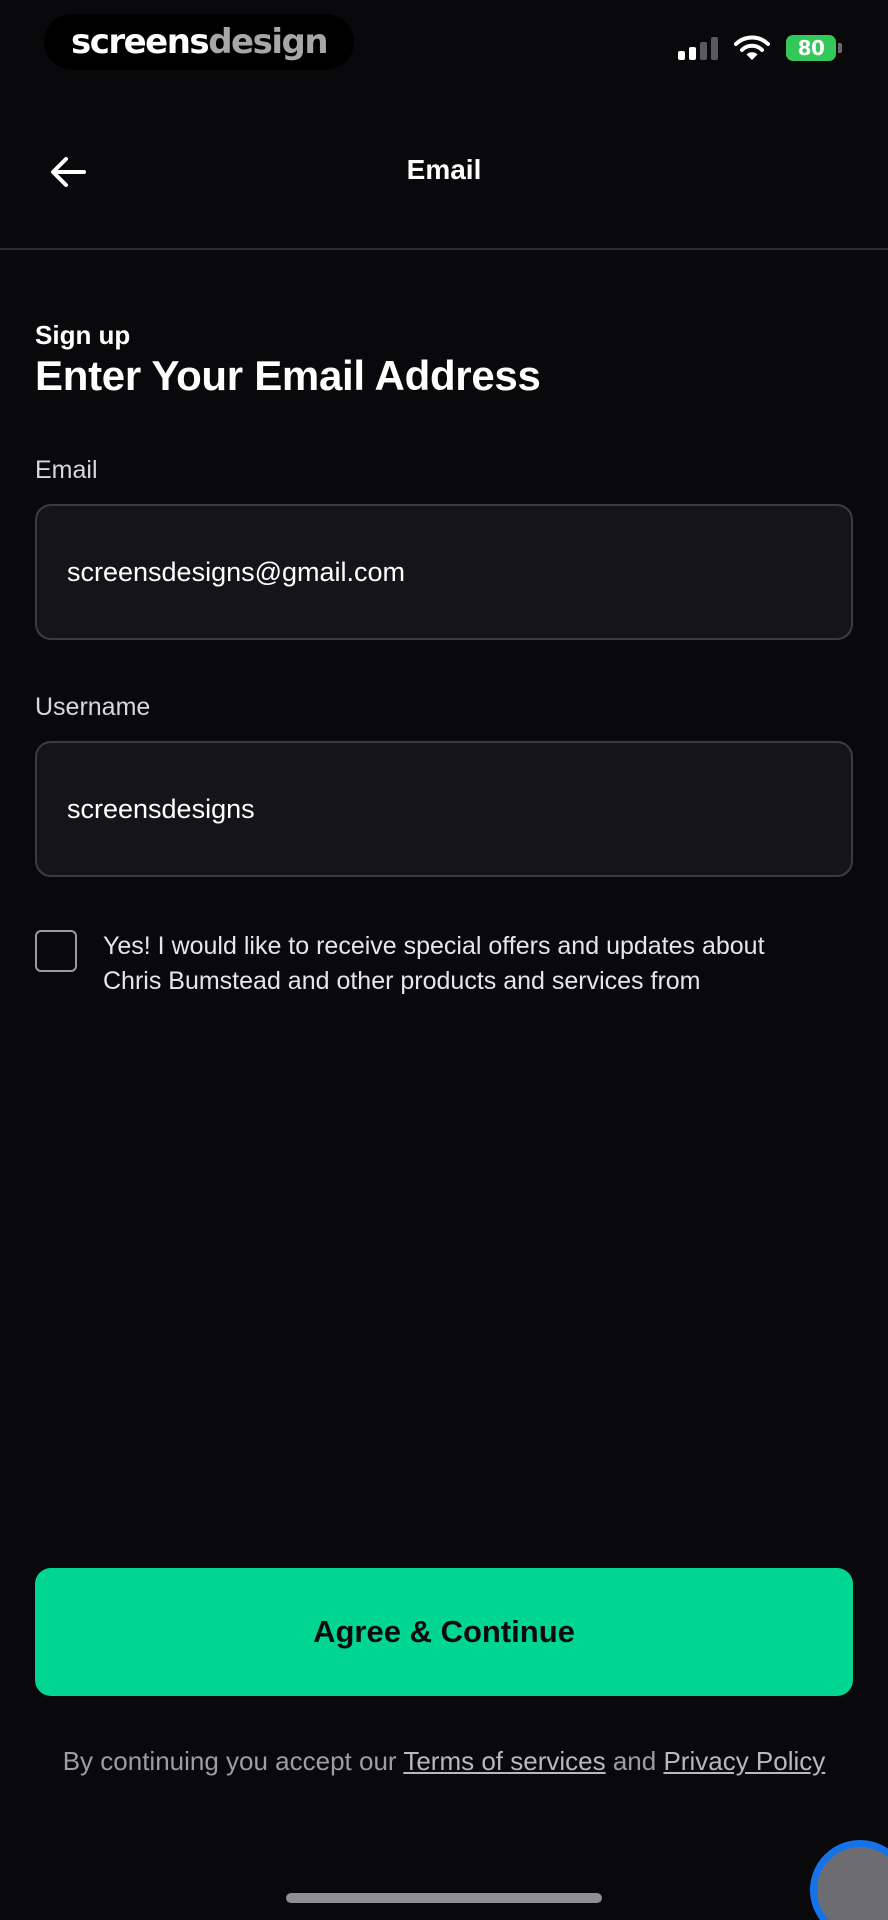 The width and height of the screenshot is (888, 1920). What do you see at coordinates (849, 1880) in the screenshot?
I see `assistive-touch-button` at bounding box center [849, 1880].